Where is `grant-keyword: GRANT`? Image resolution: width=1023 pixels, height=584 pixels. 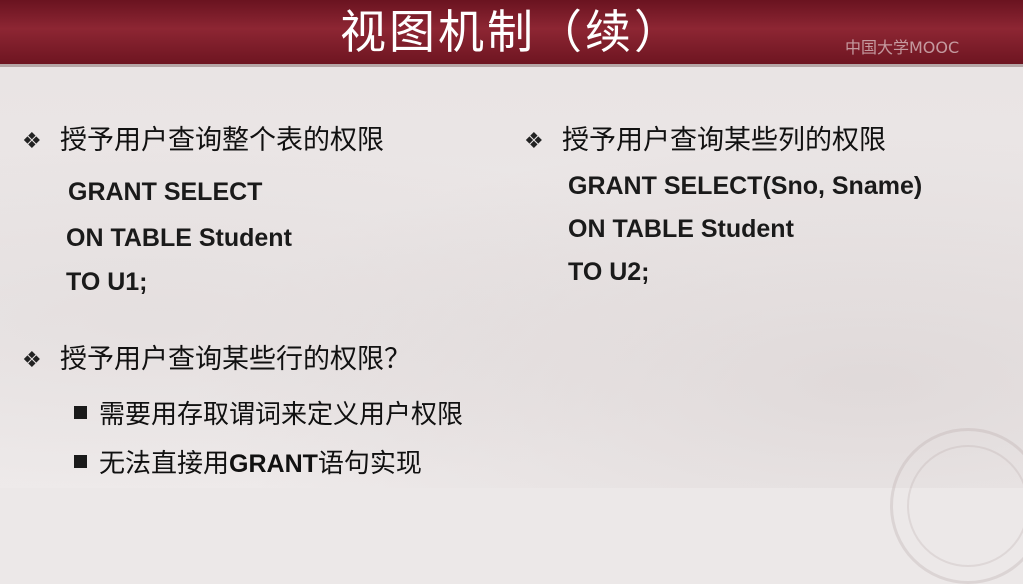 grant-keyword: GRANT is located at coordinates (273, 464).